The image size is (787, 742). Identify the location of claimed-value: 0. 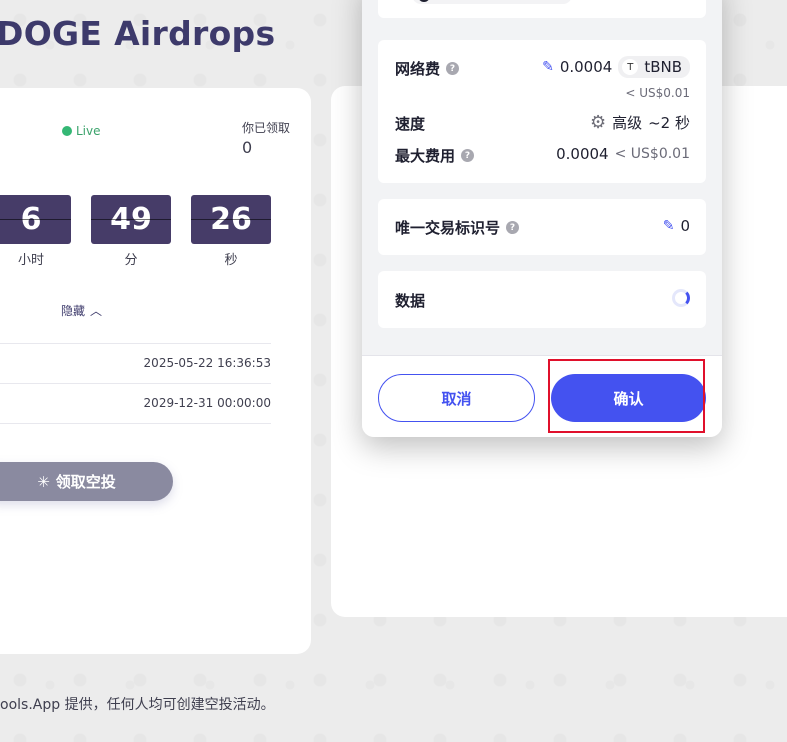
(247, 147).